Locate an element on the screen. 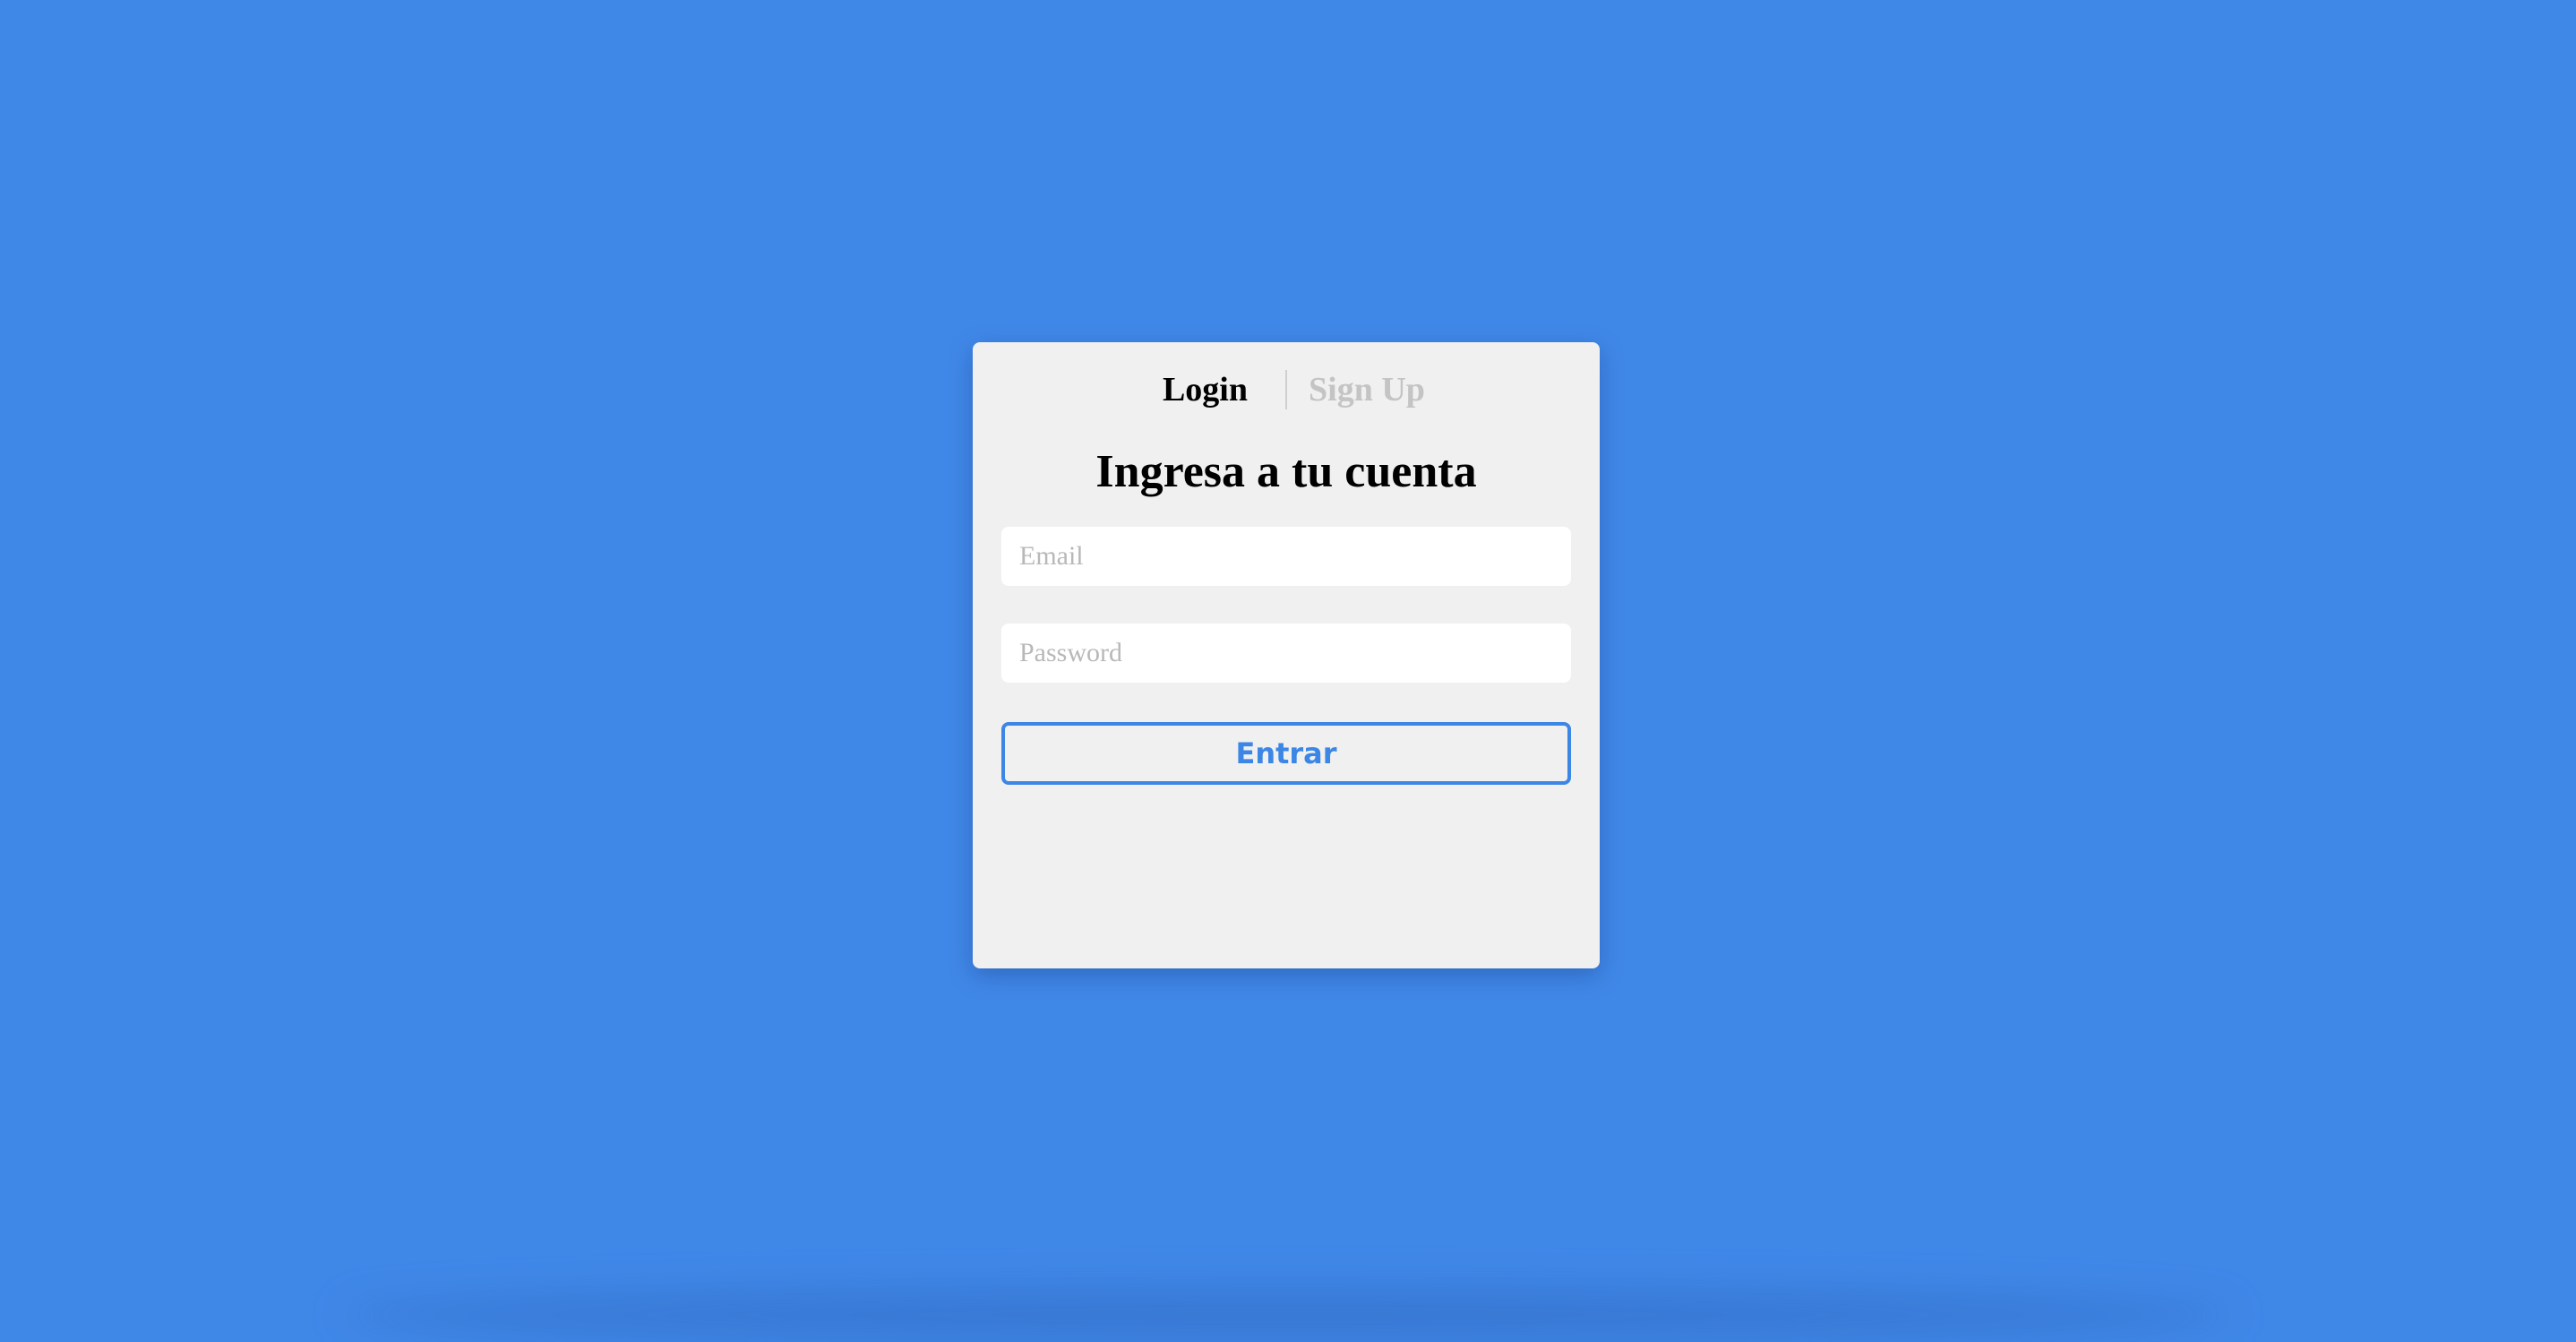 The height and width of the screenshot is (1342, 2576). page-bottom-shadow is located at coordinates (1288, 1315).